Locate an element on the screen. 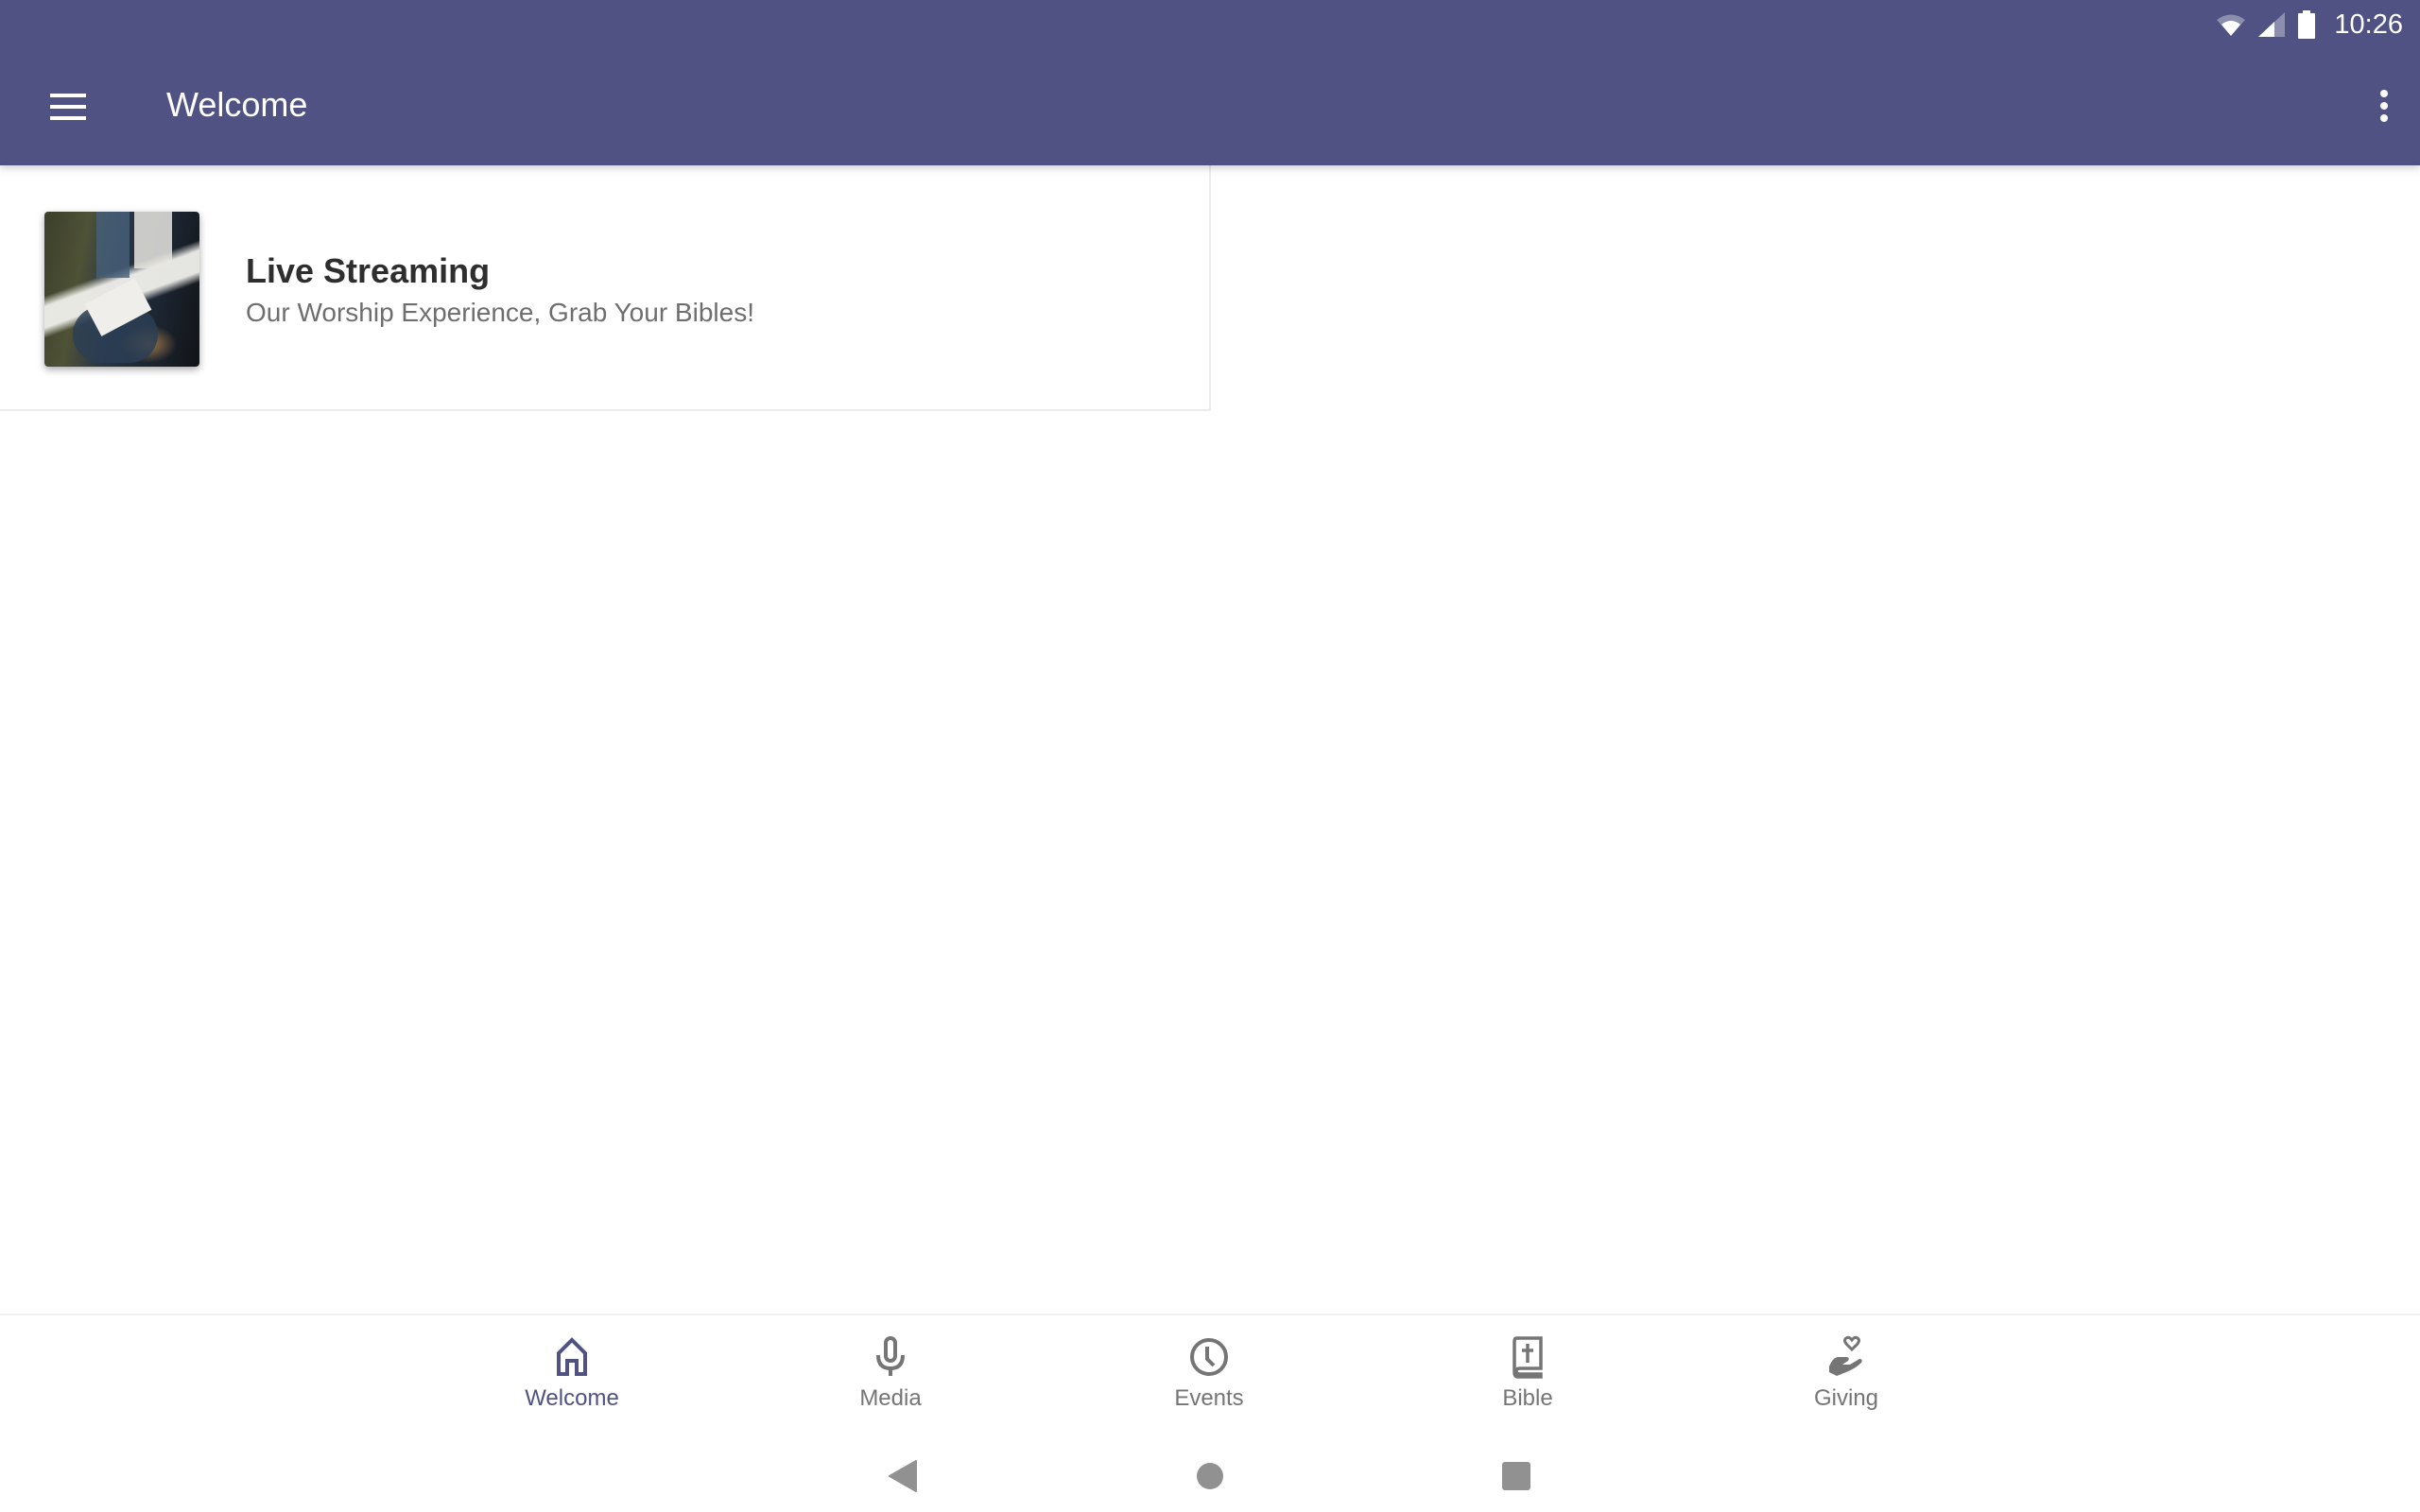 Image resolution: width=2420 pixels, height=1512 pixels. system-back-button is located at coordinates (902, 1476).